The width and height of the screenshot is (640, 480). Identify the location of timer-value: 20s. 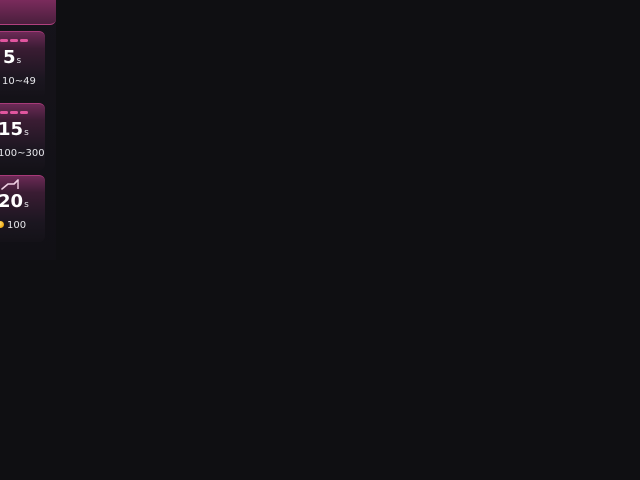
(14, 203).